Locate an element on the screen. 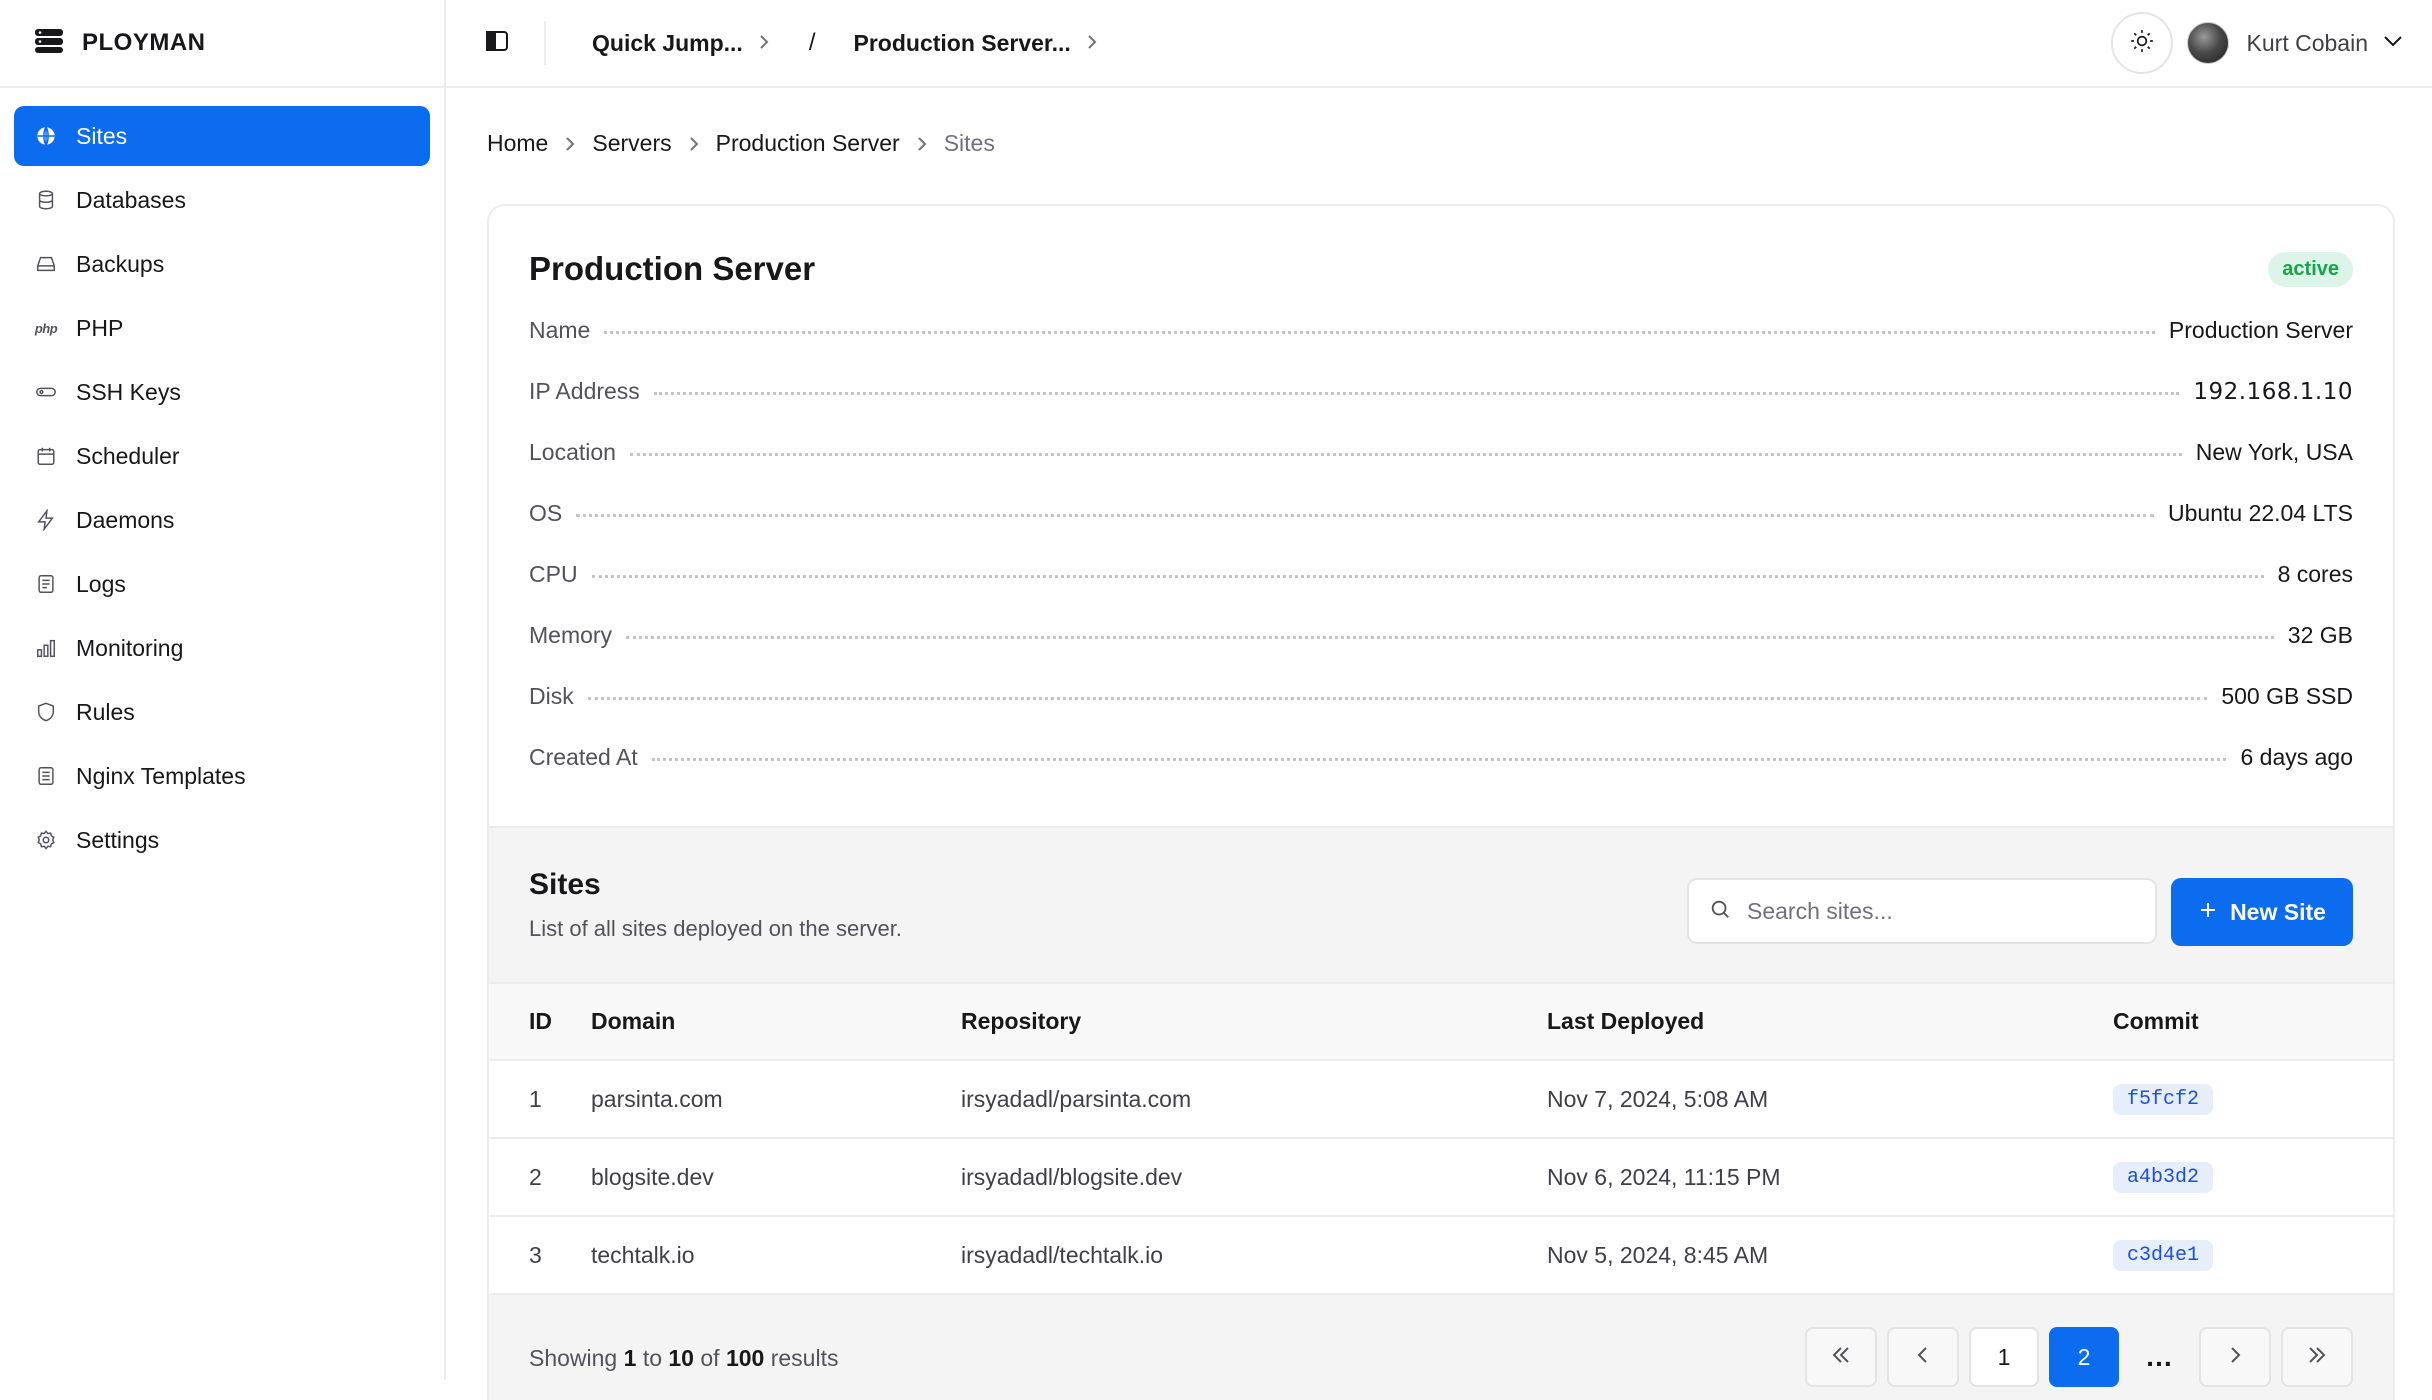  detail-row: Disk 500 GB SSD is located at coordinates (1441, 696).